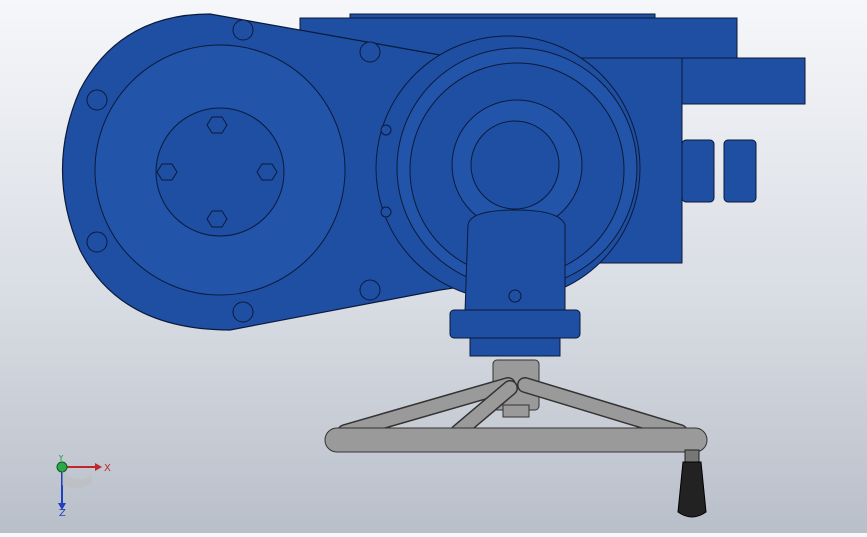  What do you see at coordinates (515, 165) in the screenshot?
I see `output-bore` at bounding box center [515, 165].